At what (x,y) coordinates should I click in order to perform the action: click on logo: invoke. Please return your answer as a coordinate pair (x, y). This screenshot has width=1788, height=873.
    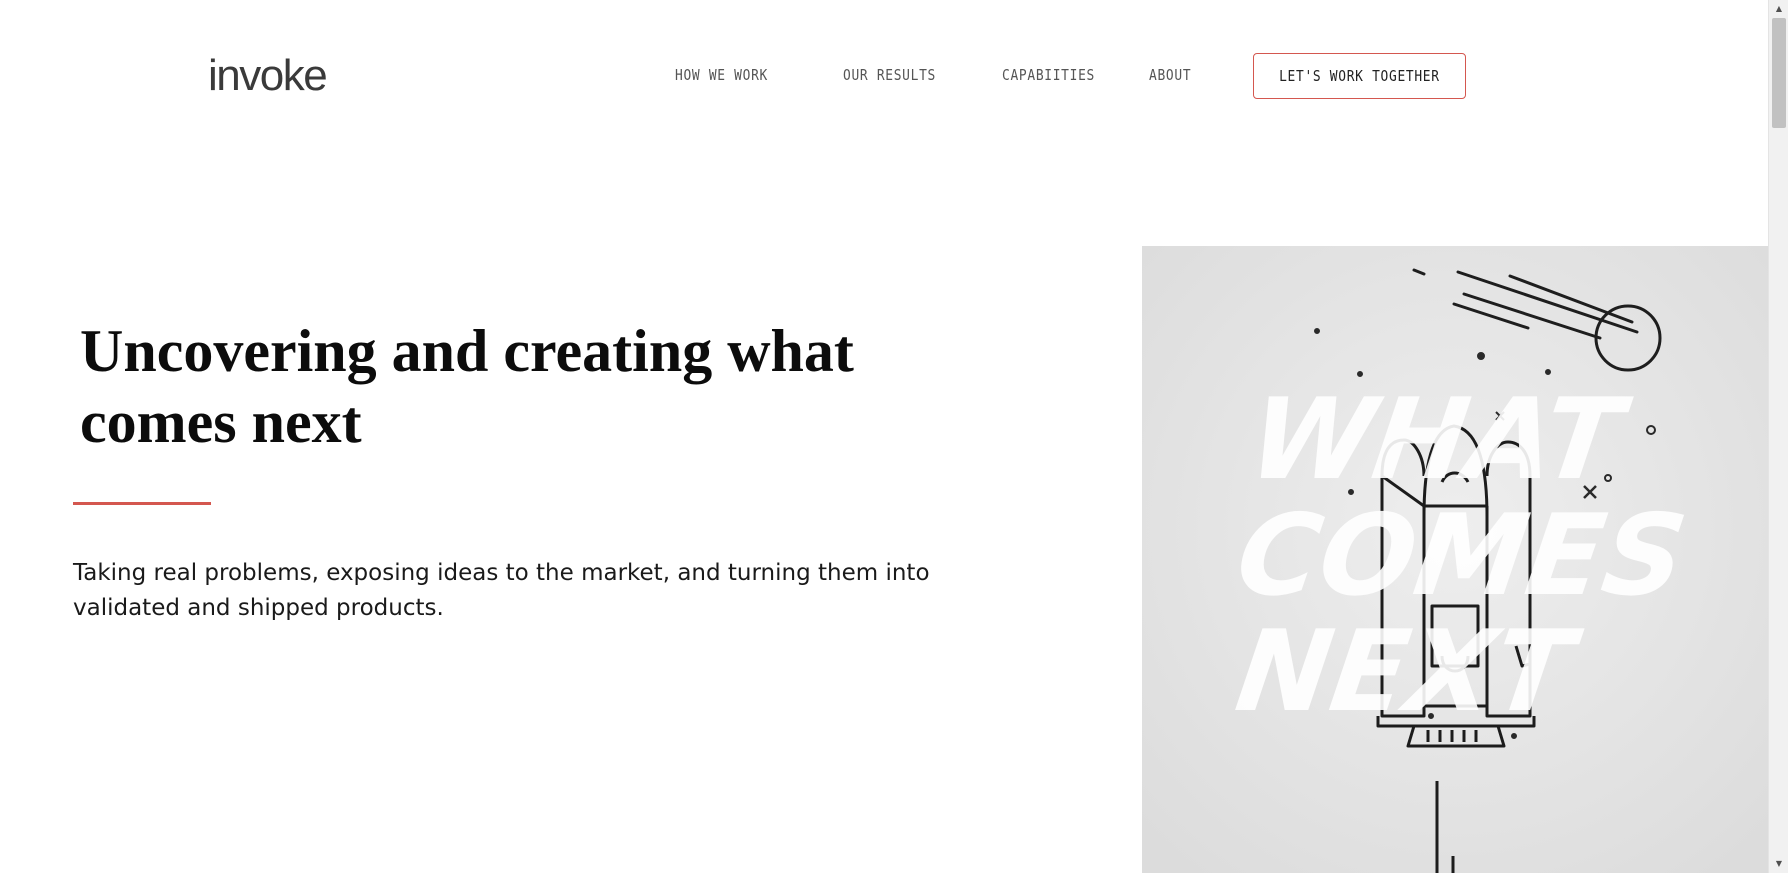
    Looking at the image, I should click on (268, 76).